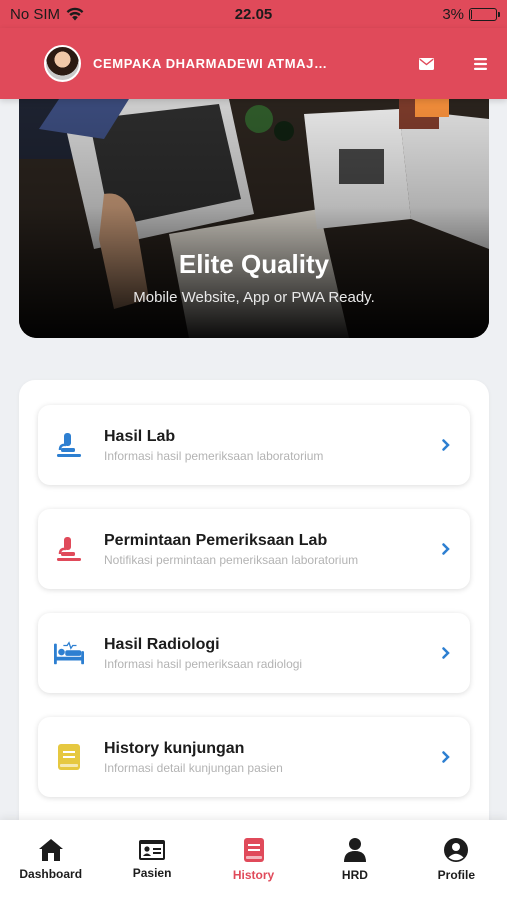  I want to click on menu-item-title: Permintaan Pemeriksaan Lab, so click(216, 540).